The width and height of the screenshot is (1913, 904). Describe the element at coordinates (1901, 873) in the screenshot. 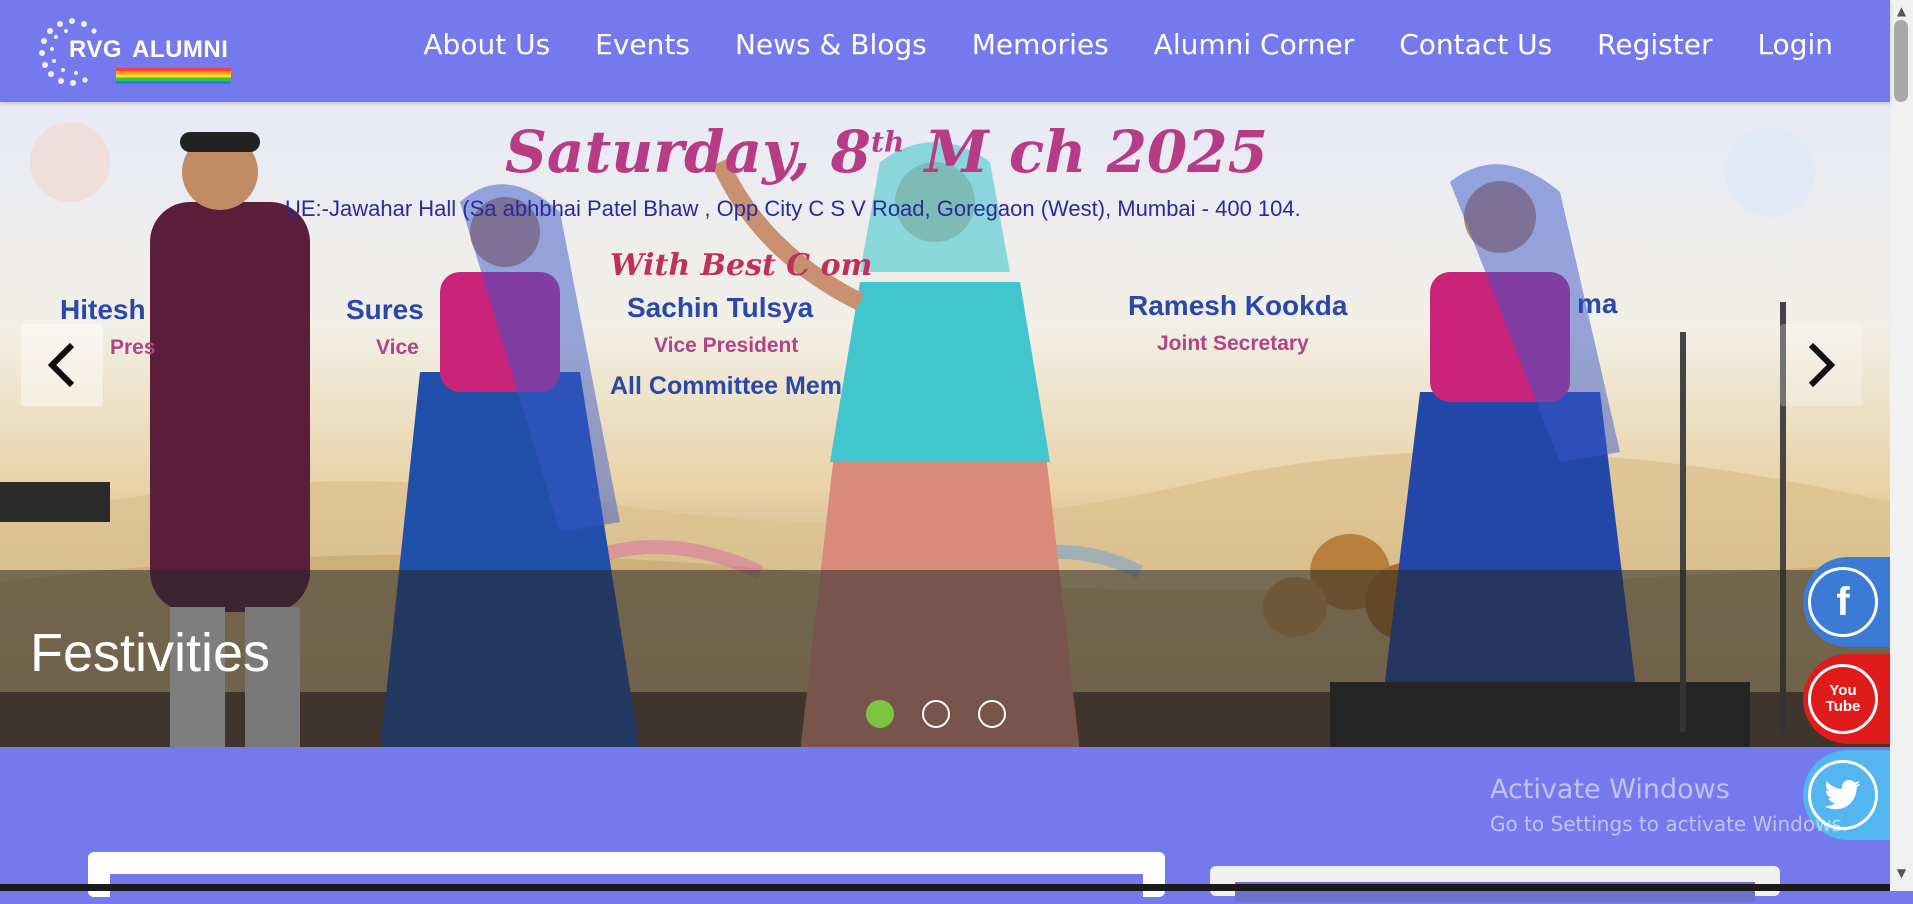

I see `scroll-down-arrow-icon: ▼` at that location.